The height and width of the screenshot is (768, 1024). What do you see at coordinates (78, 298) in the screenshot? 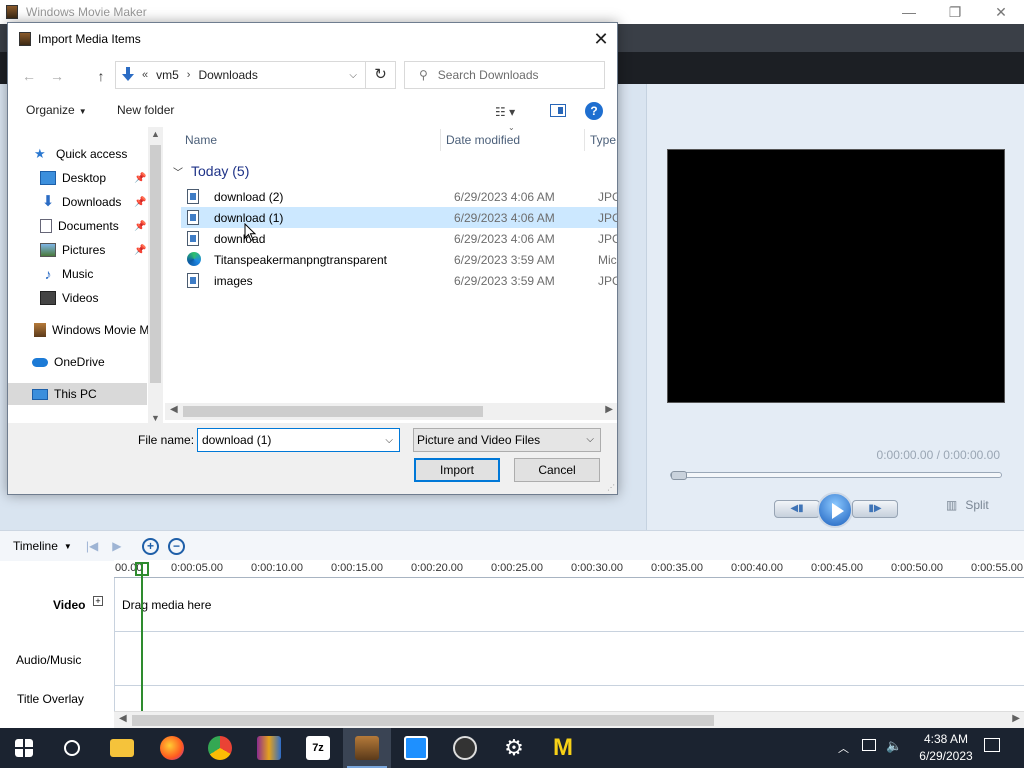
I see `nav-item-videos: Videos` at bounding box center [78, 298].